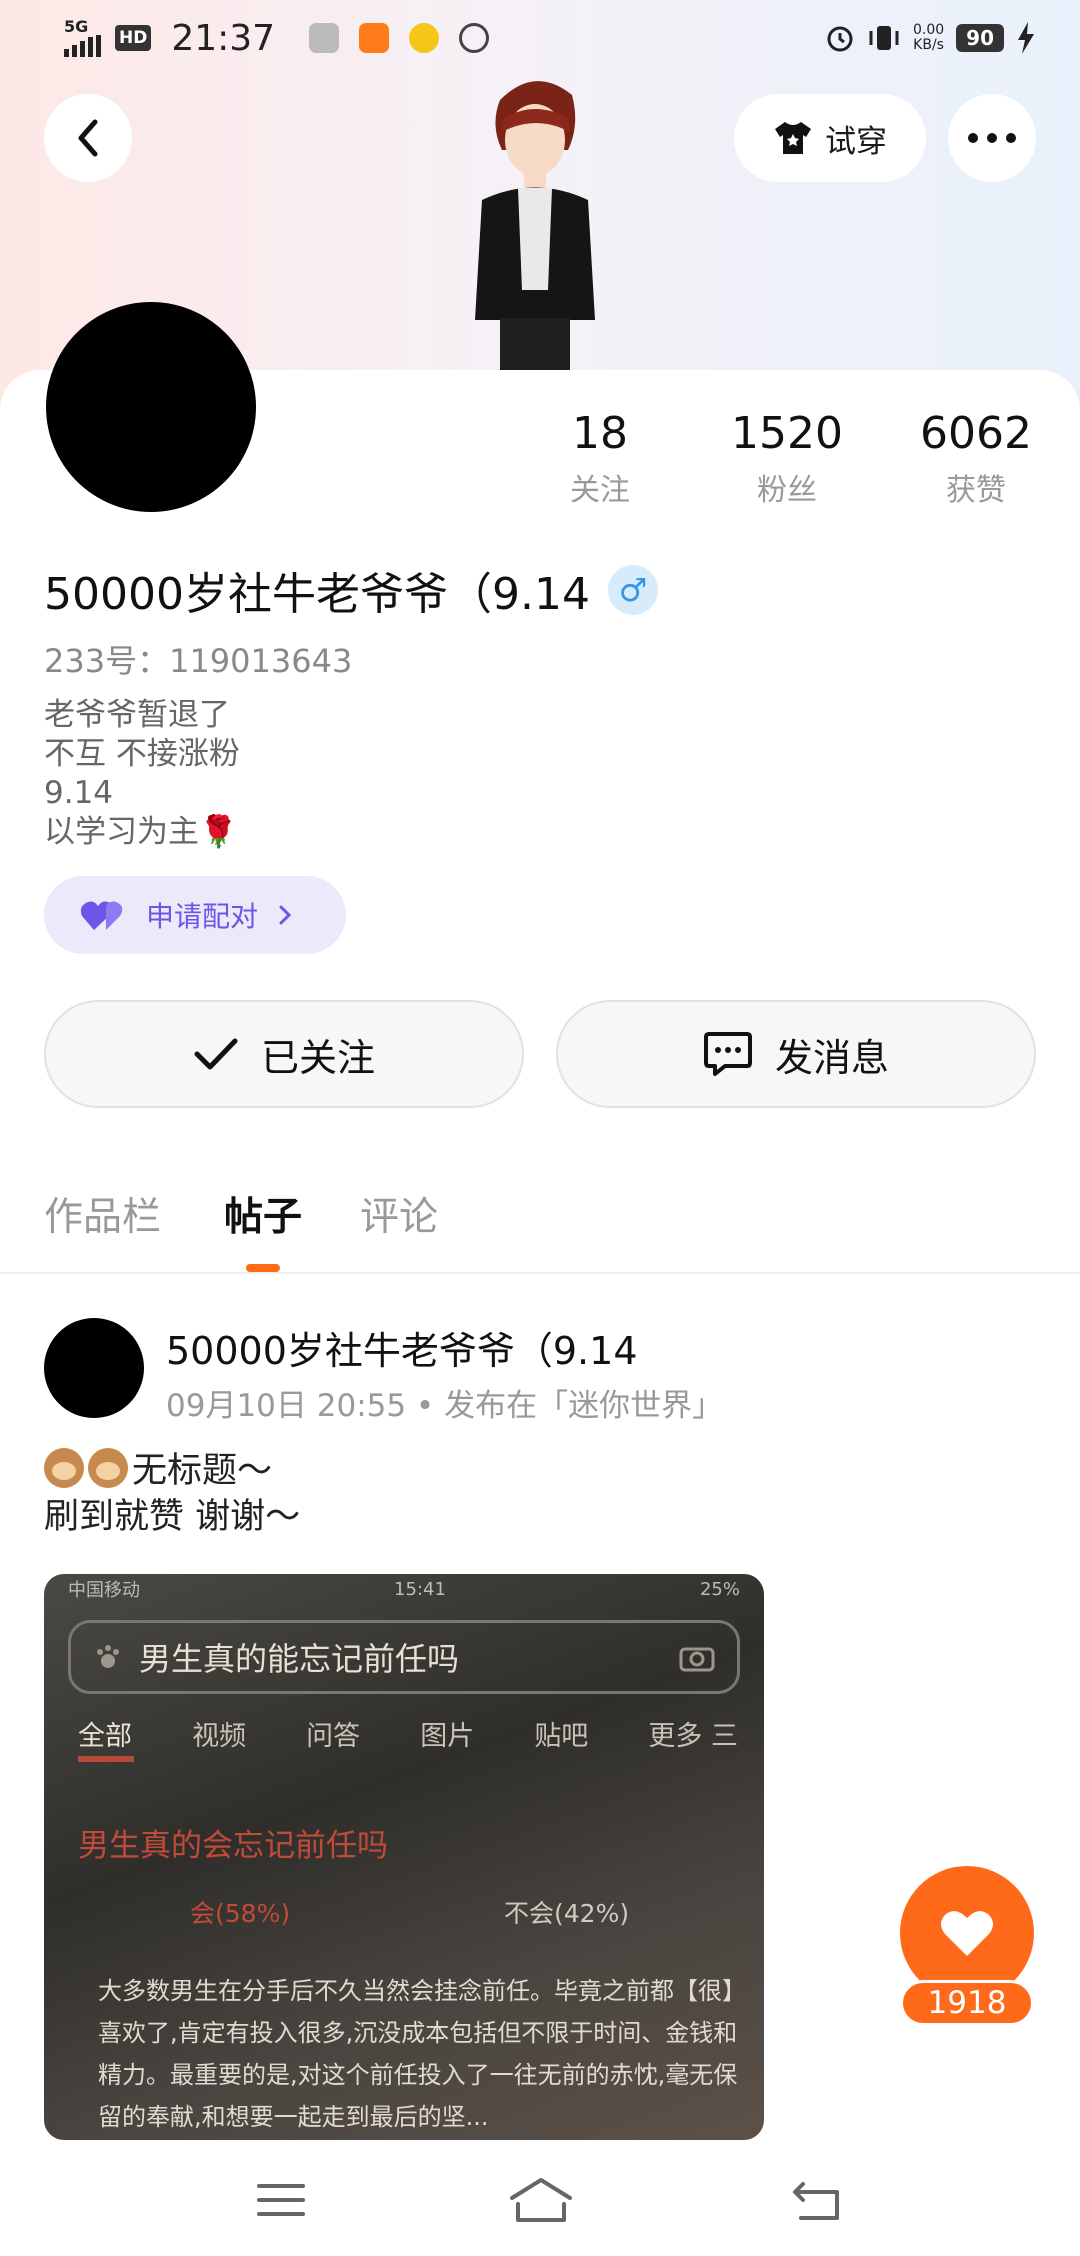 The height and width of the screenshot is (2256, 1080). What do you see at coordinates (299, 1659) in the screenshot?
I see `image-search-text: 男生真的能忘记前任吗` at bounding box center [299, 1659].